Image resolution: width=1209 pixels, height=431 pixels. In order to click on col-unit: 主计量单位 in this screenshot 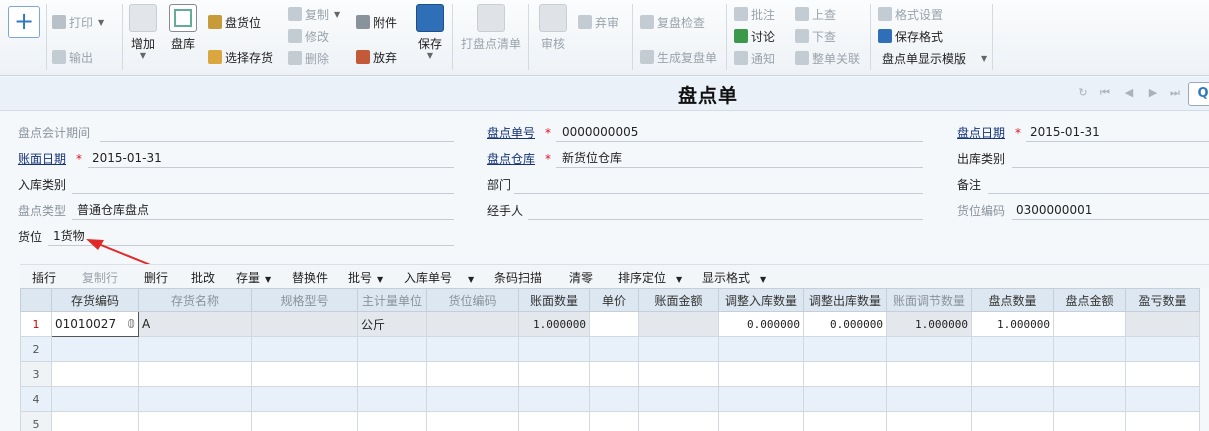, I will do `click(392, 300)`.